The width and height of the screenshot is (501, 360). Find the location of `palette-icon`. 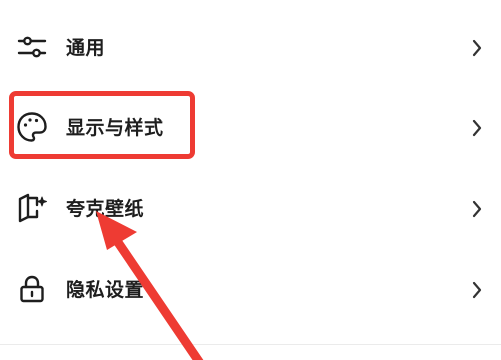

palette-icon is located at coordinates (32, 127).